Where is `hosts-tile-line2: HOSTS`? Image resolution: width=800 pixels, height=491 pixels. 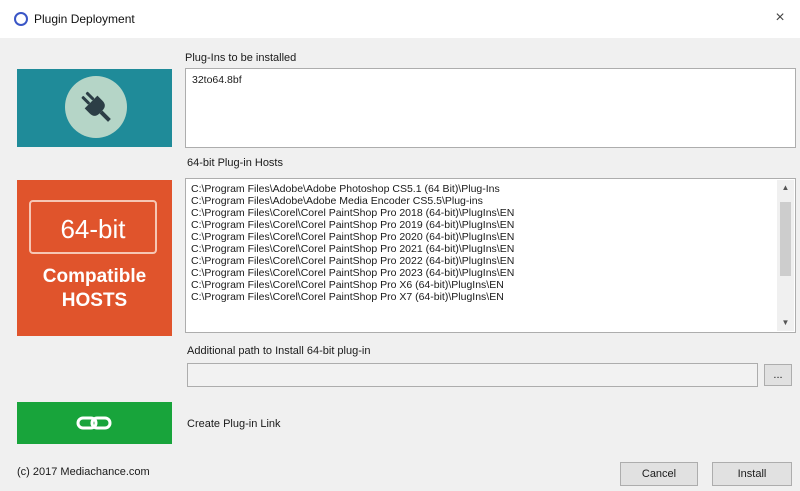
hosts-tile-line2: HOSTS is located at coordinates (94, 300).